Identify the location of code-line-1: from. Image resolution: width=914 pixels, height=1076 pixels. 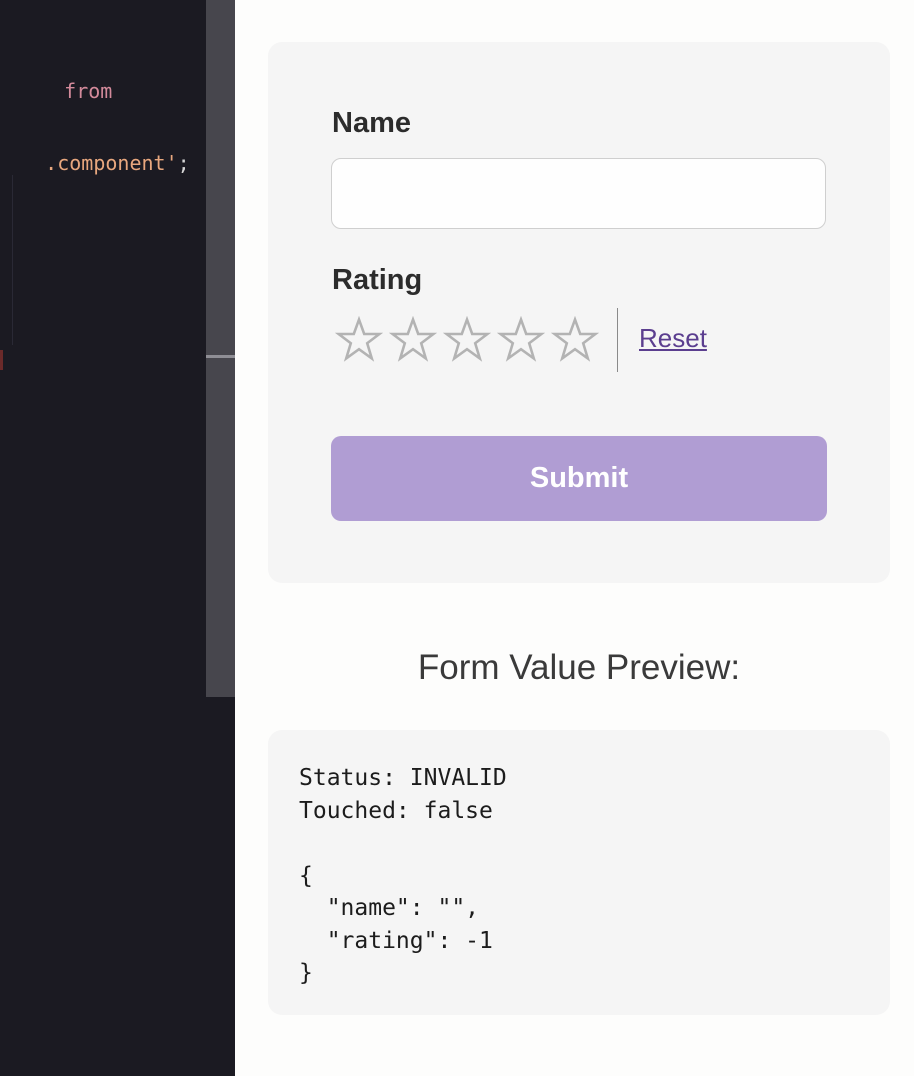
(64, 91).